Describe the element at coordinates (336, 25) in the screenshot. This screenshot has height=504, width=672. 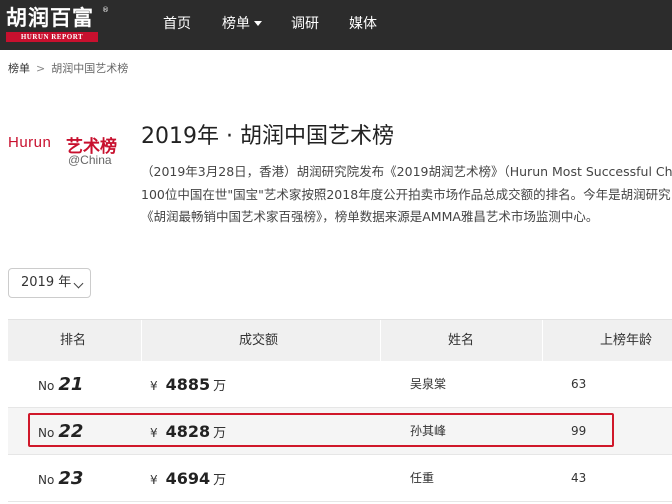
I see `top-navbar: 胡润百富 ® HURUN REPORT 首页 榜单 调研 媒体` at that location.